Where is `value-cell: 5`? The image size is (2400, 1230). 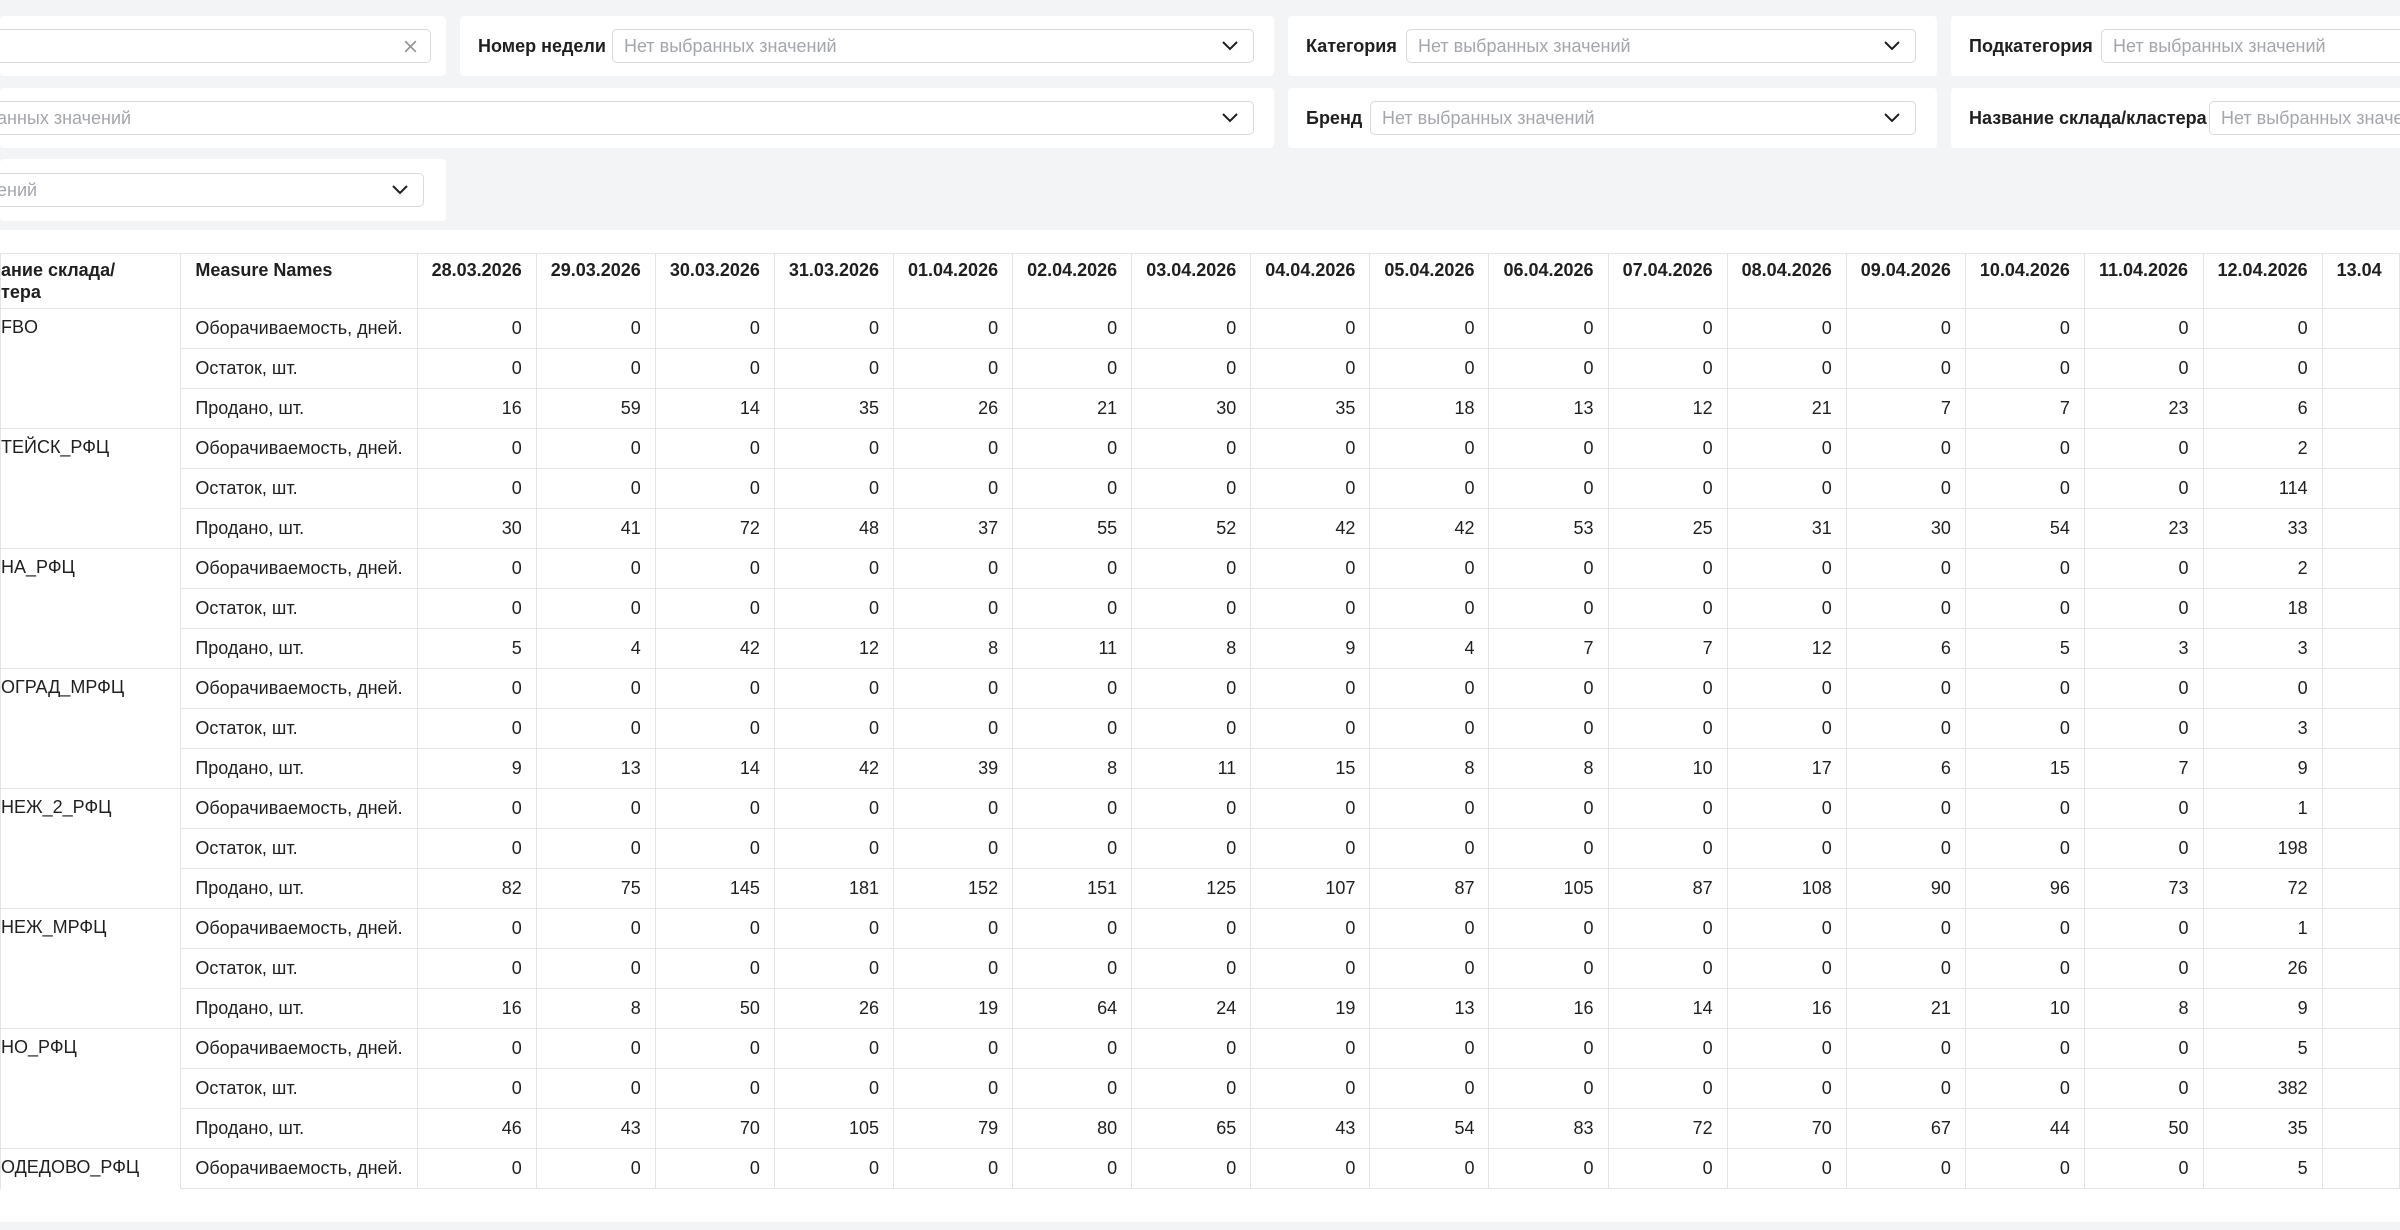
value-cell: 5 is located at coordinates (2262, 1168).